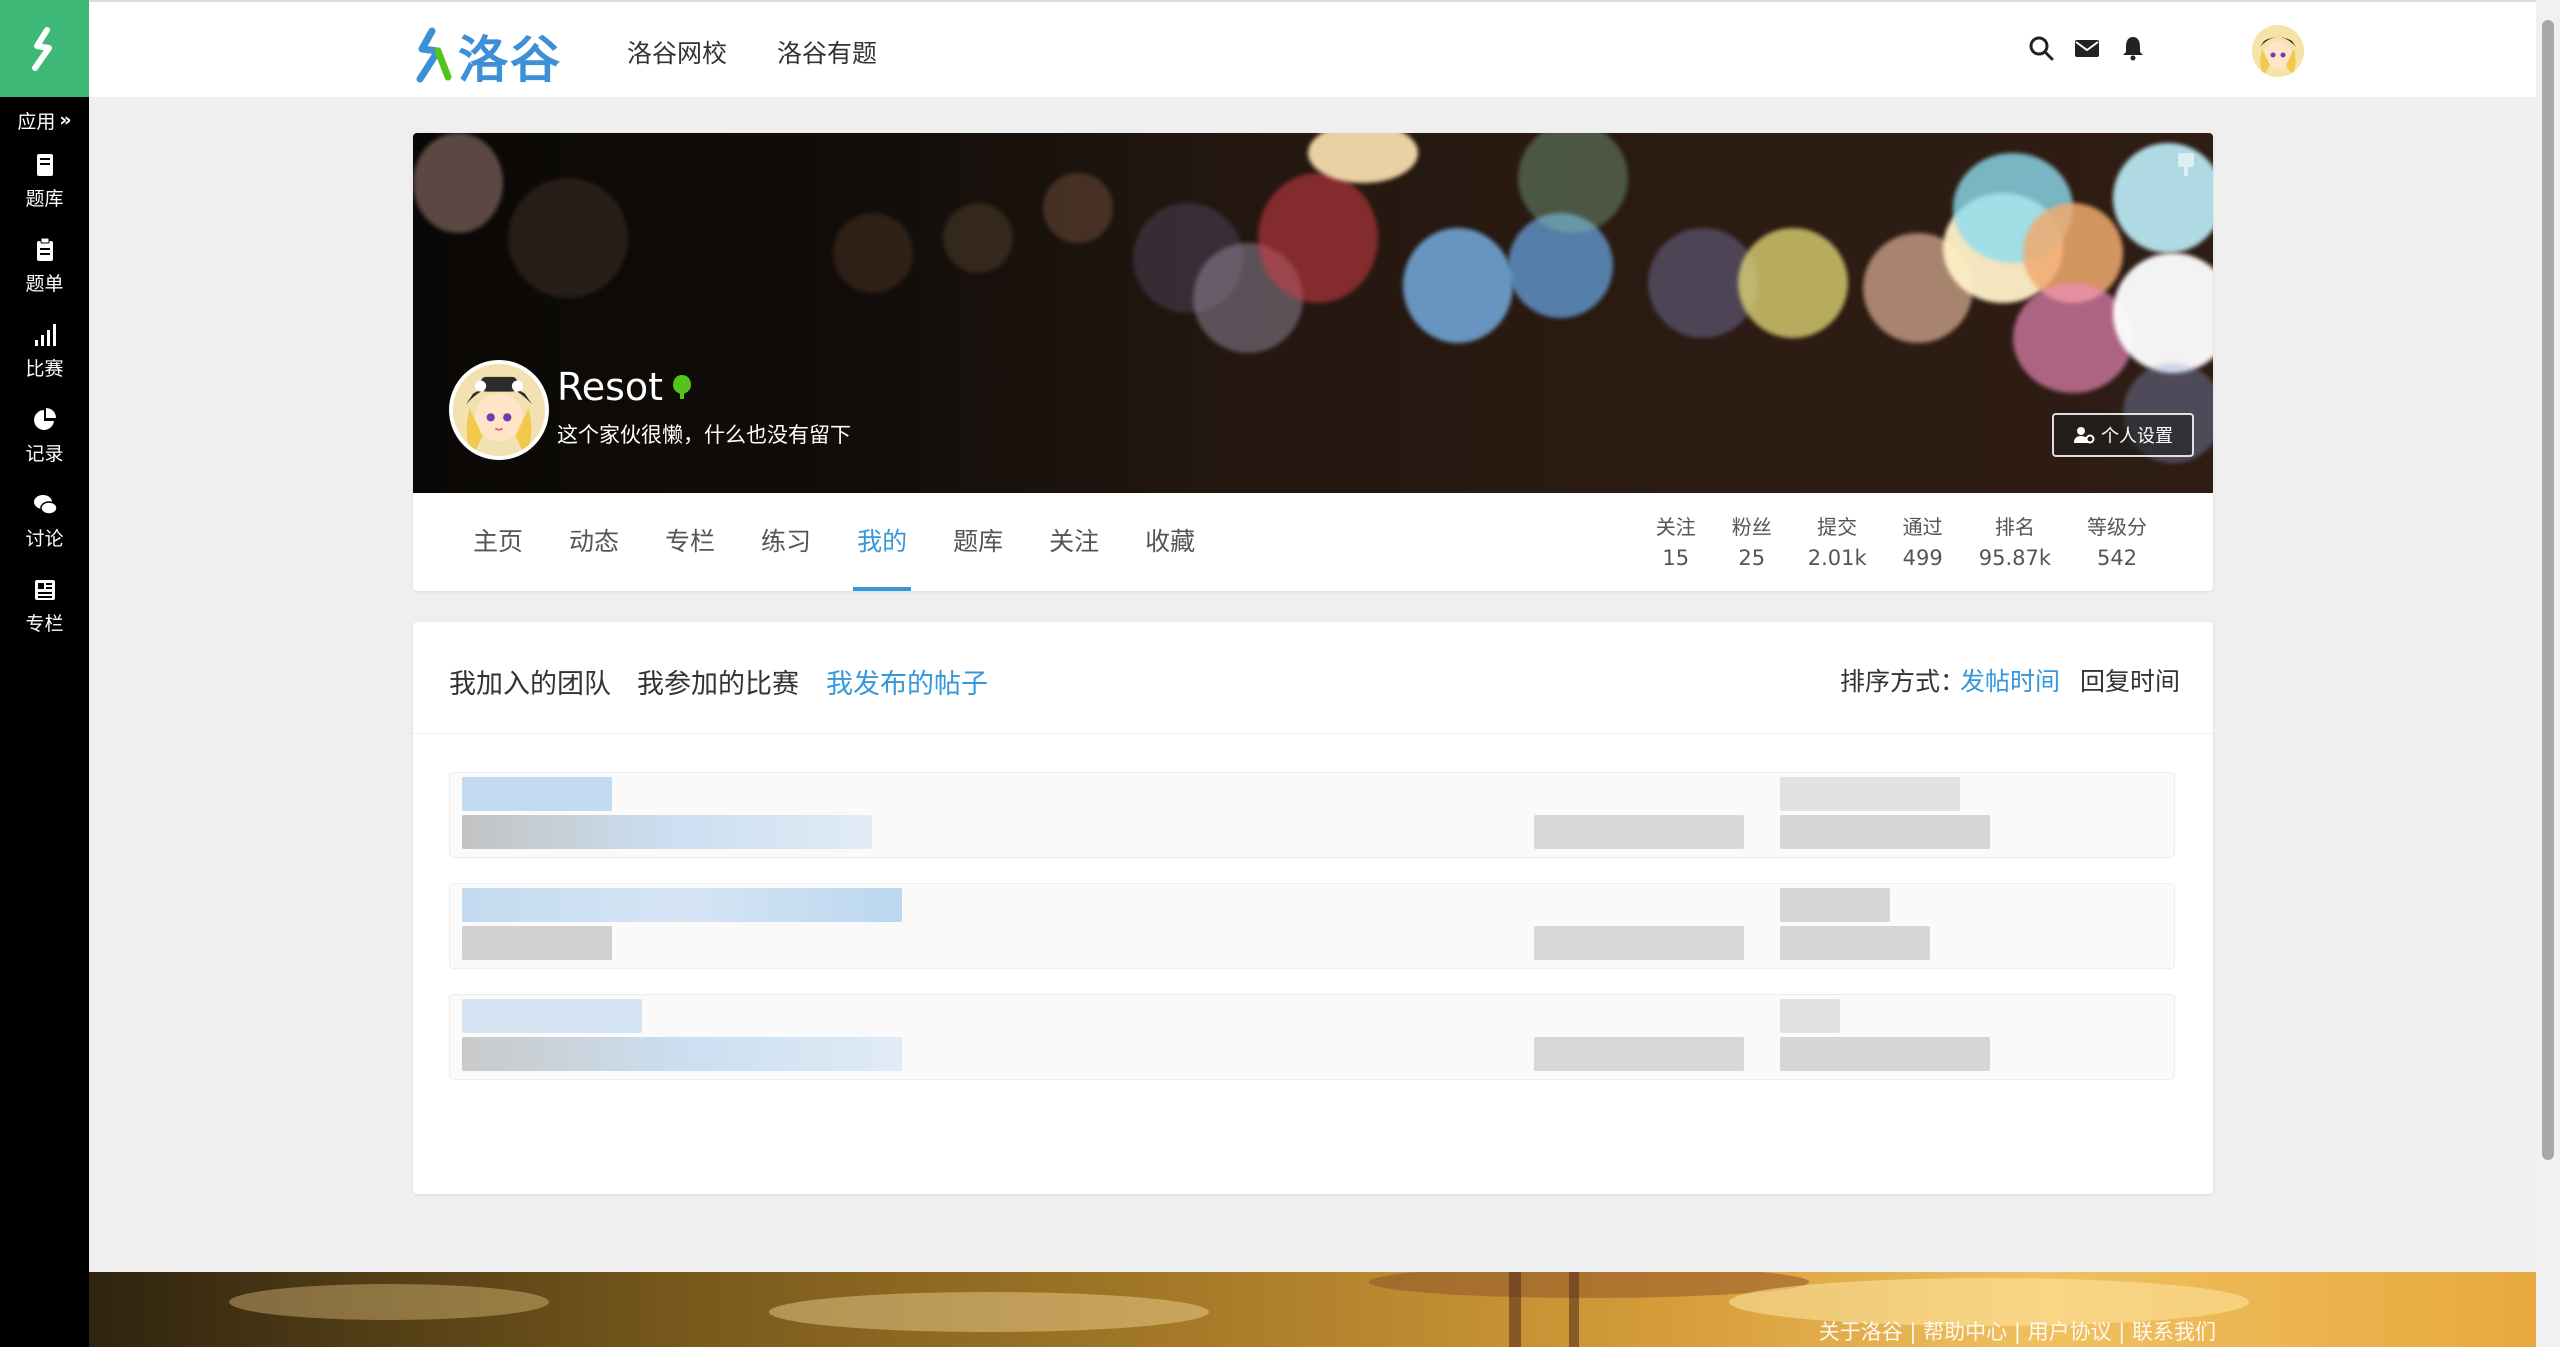  I want to click on profile-tabs: 主页 动态 专栏 练习 我的 题库 关注 收藏, so click(857, 542).